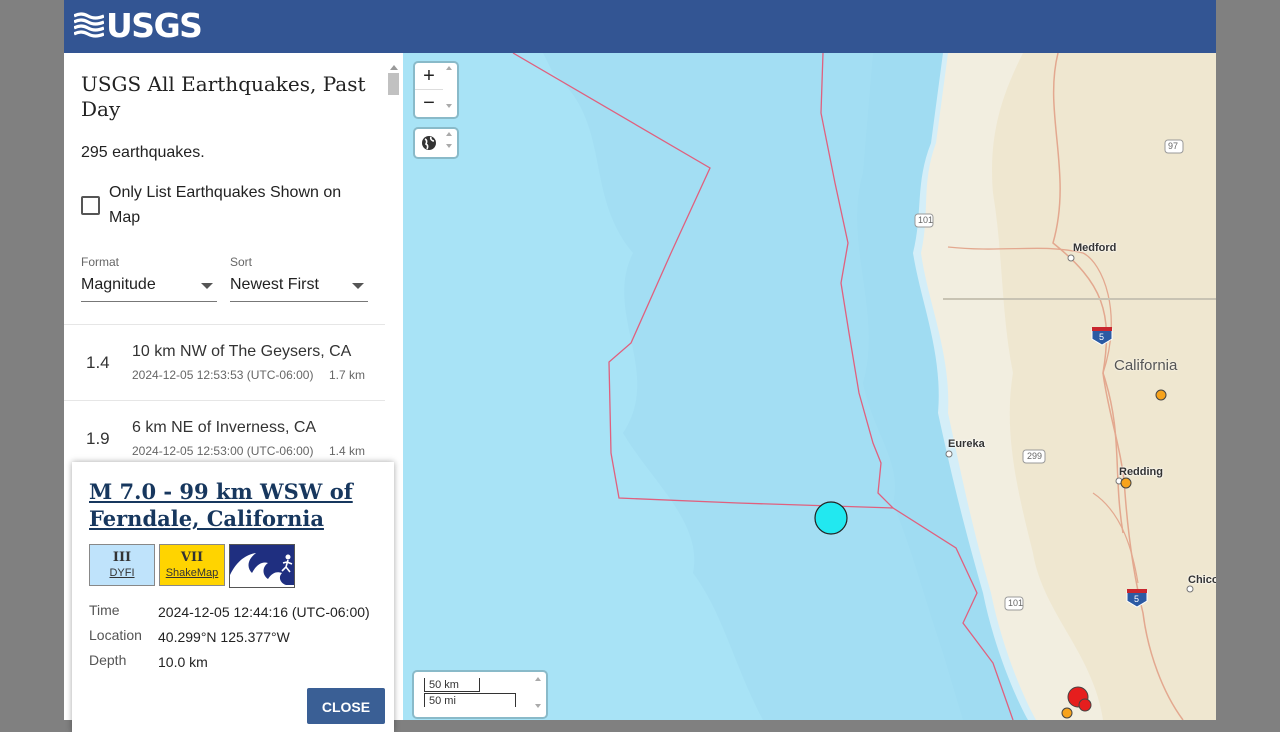  Describe the element at coordinates (240, 205) in the screenshot. I see `only-list-shown-label: Only List Earthquakes Shown on Map` at that location.